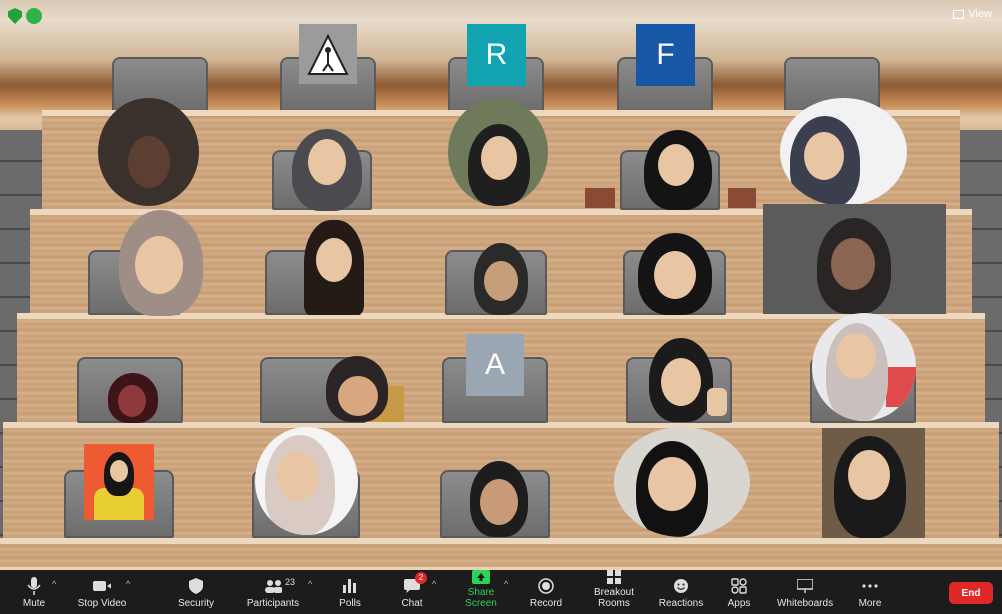  I want to click on video-options-caret-icon: ^, so click(128, 584).